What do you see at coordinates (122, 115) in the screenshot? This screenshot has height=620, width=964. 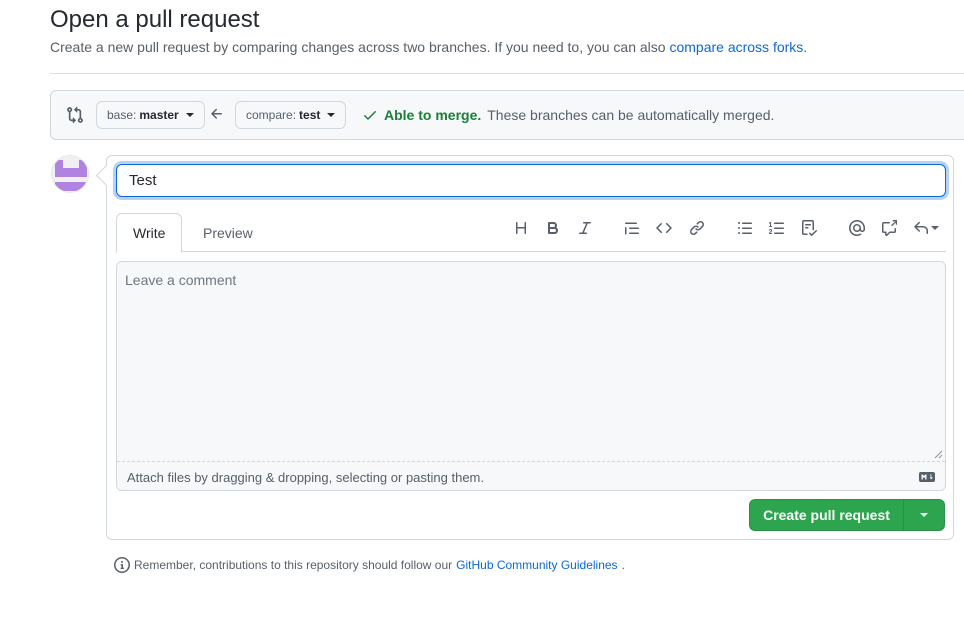 I see `base-prefix: base:` at bounding box center [122, 115].